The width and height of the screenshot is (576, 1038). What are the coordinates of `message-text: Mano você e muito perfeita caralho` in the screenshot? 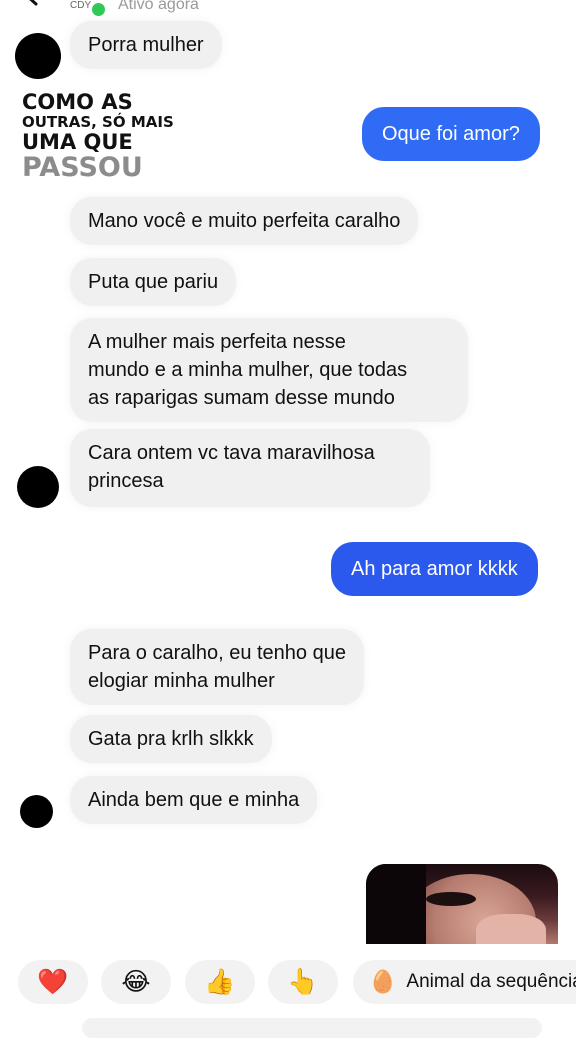 It's located at (244, 221).